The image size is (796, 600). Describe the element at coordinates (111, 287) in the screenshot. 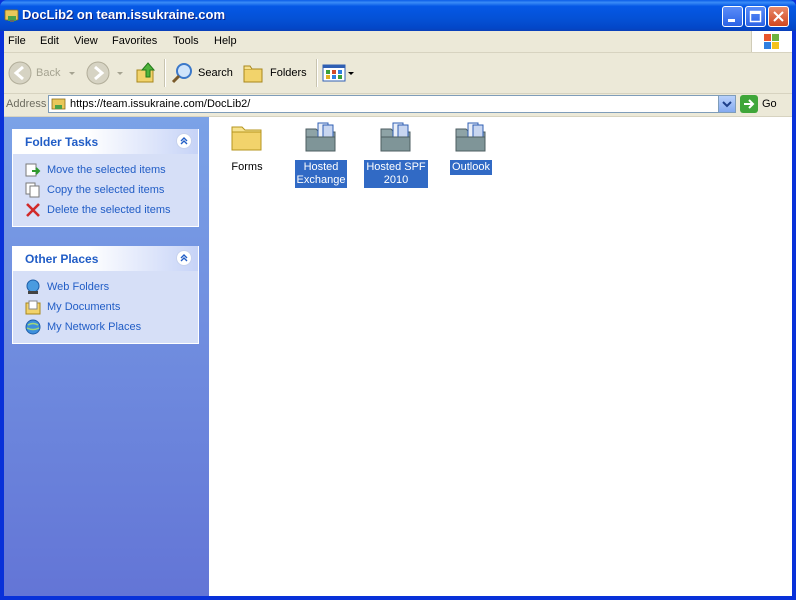

I see `web-folders-link: Web Folders` at that location.